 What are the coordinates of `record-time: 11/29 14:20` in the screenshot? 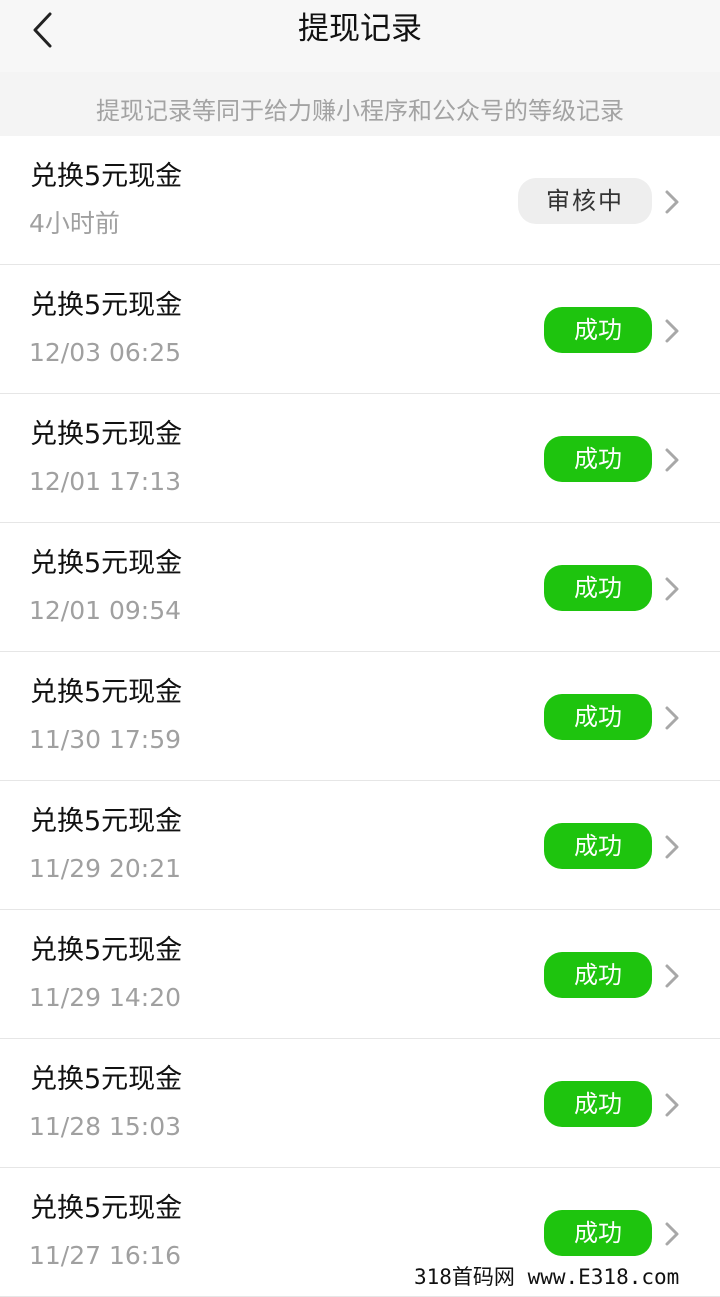 It's located at (105, 997).